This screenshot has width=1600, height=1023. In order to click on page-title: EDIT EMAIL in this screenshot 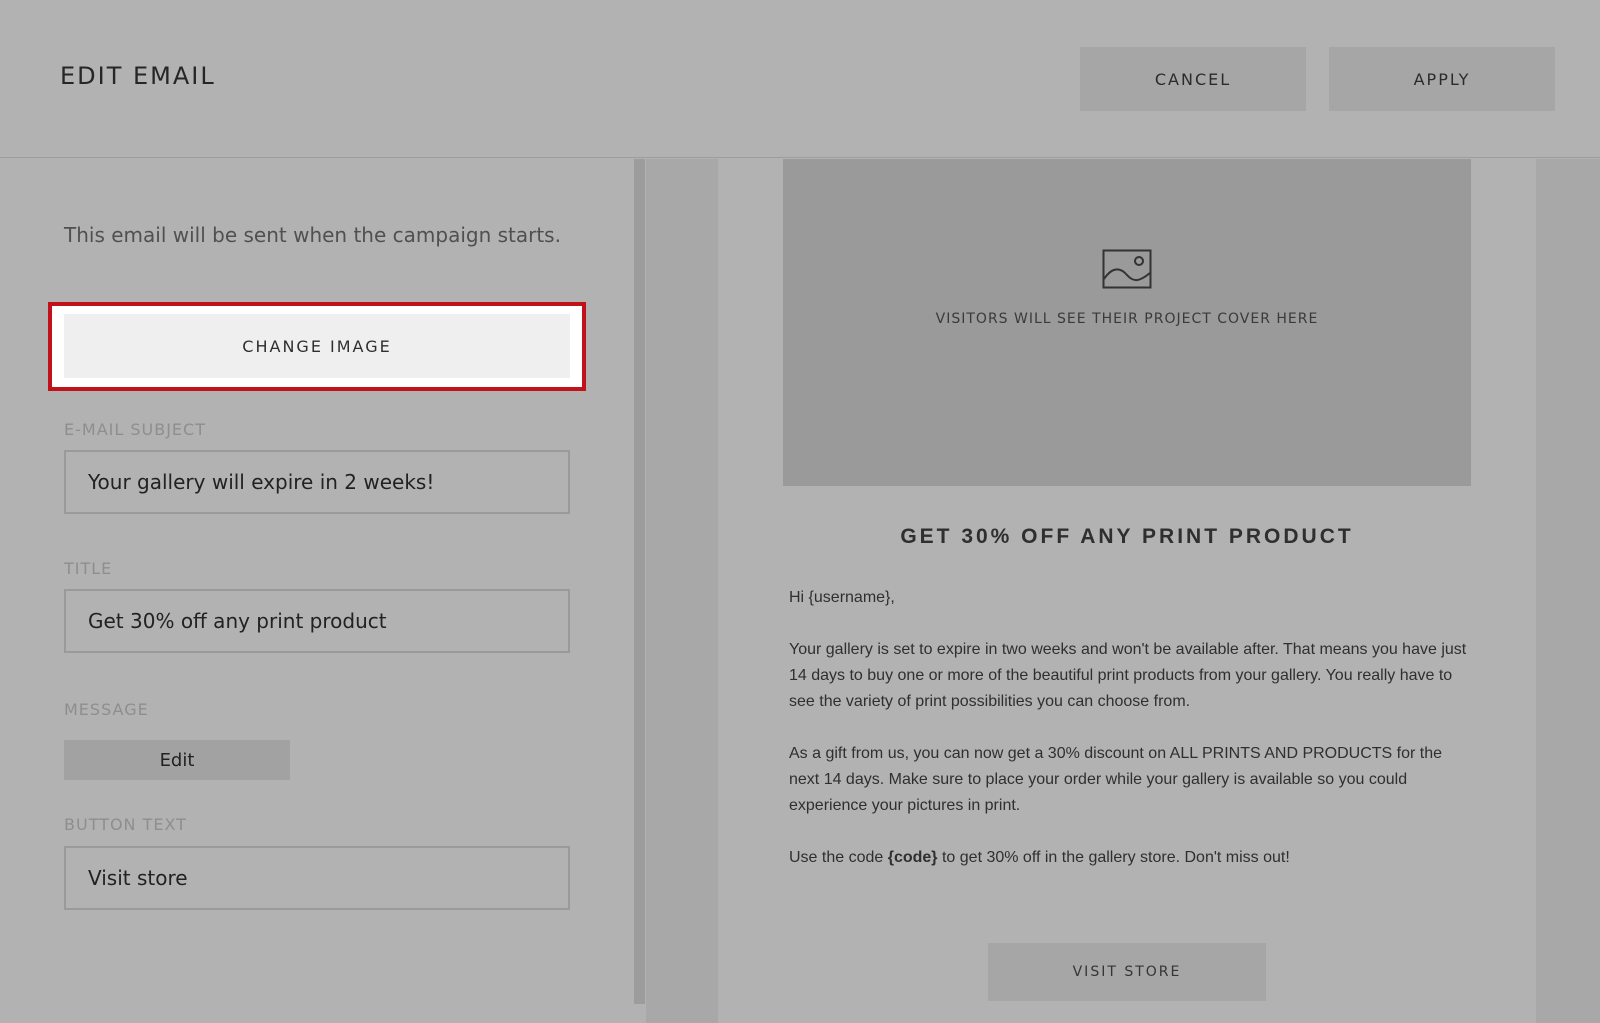, I will do `click(138, 76)`.